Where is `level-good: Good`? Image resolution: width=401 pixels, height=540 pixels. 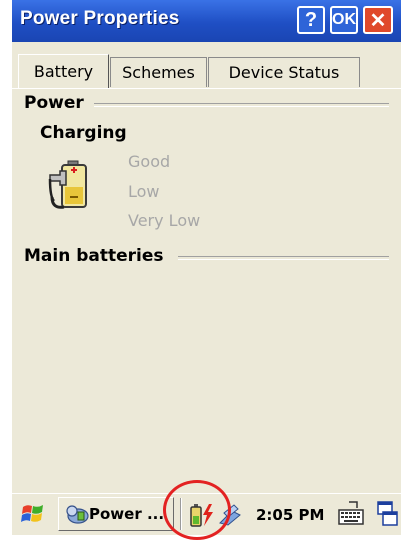 level-good: Good is located at coordinates (149, 161).